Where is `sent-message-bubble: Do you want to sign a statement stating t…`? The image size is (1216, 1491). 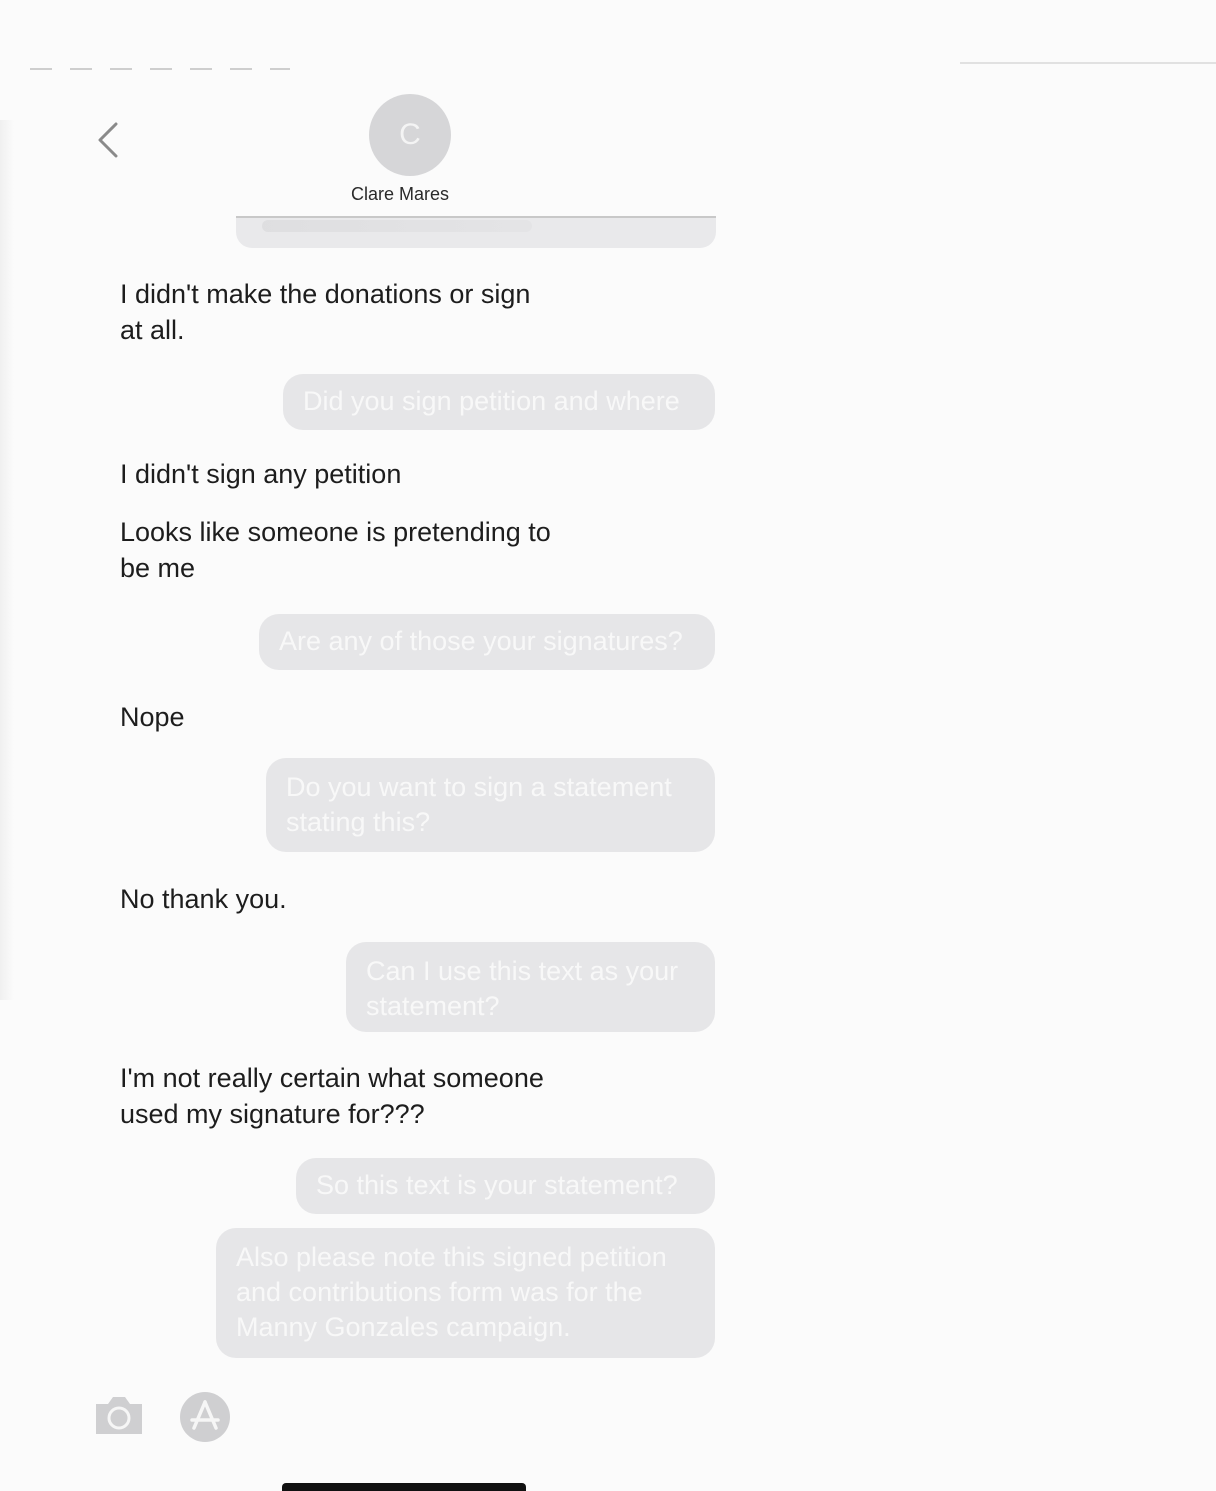 sent-message-bubble: Do you want to sign a statement stating t… is located at coordinates (490, 805).